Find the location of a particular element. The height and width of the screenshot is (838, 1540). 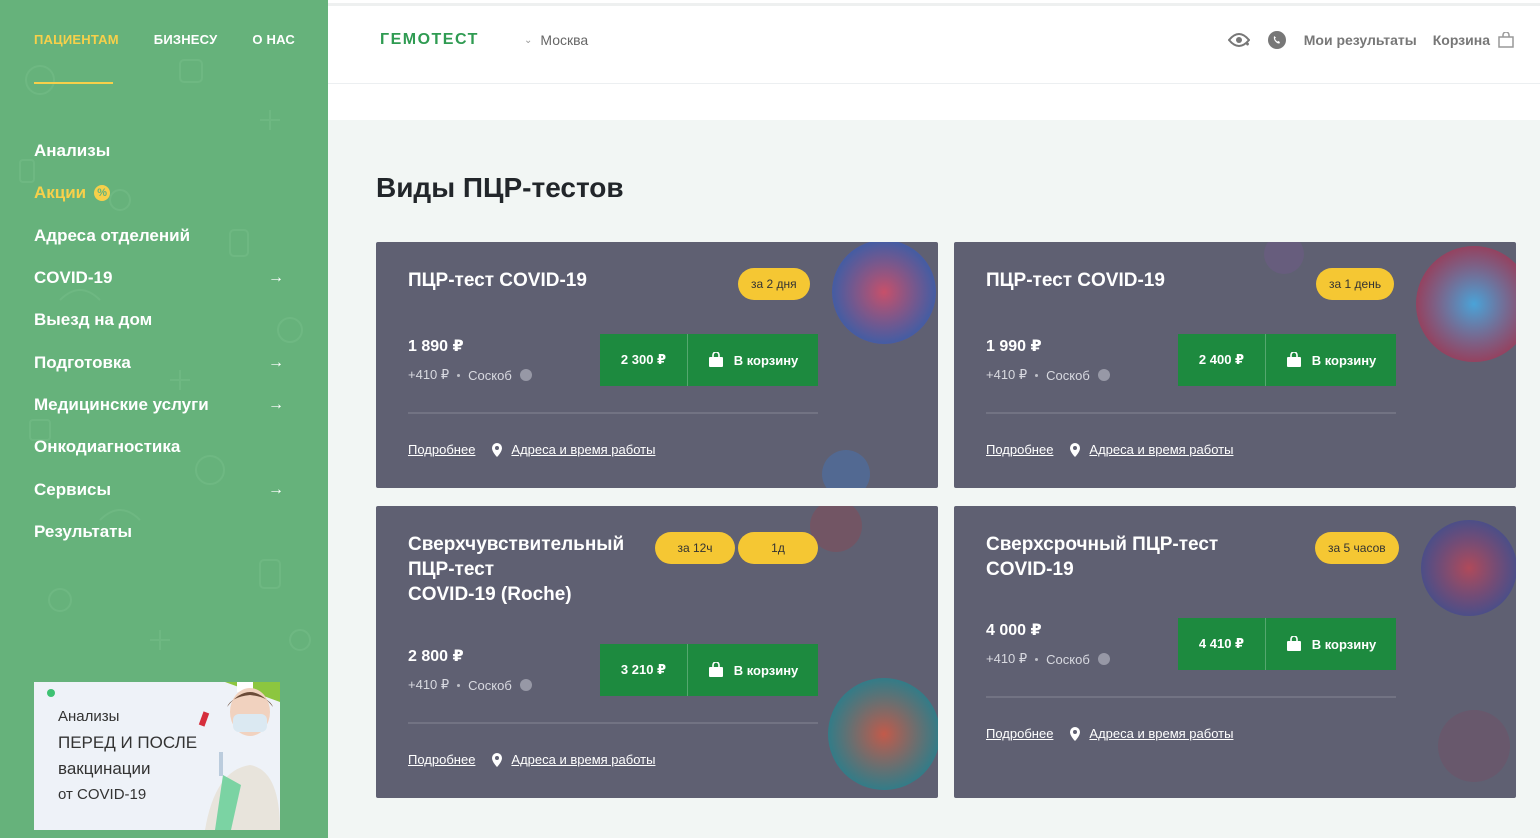

header-topline is located at coordinates (934, 4).